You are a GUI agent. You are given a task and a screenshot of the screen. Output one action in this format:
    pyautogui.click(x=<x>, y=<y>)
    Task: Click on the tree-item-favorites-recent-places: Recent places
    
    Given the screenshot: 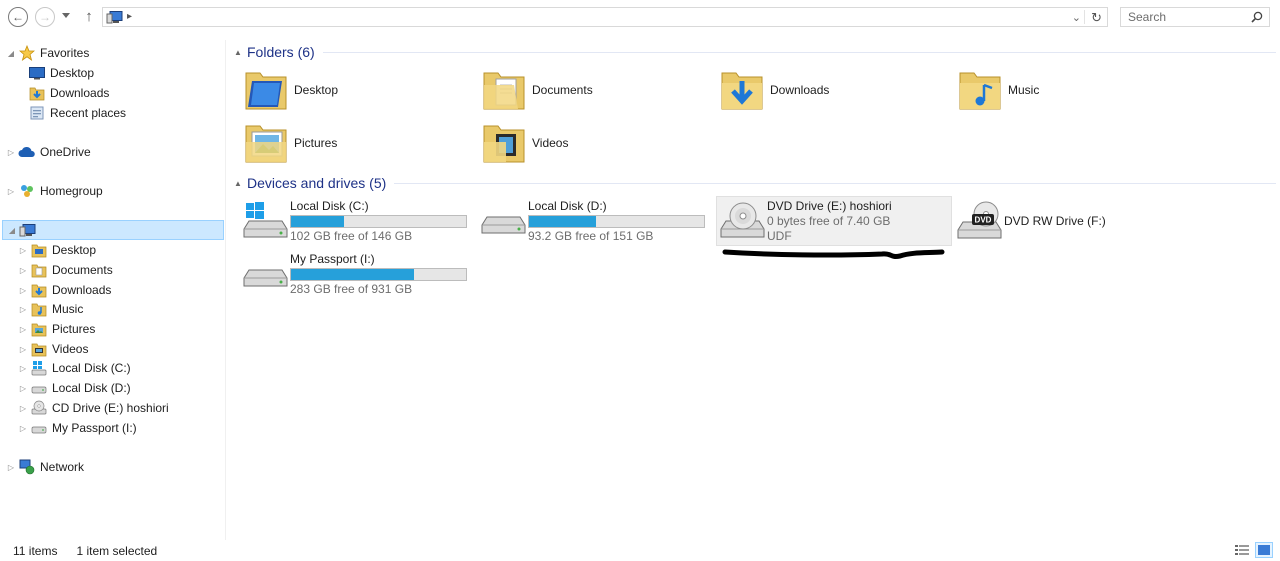 What is the action you would take?
    pyautogui.click(x=77, y=113)
    